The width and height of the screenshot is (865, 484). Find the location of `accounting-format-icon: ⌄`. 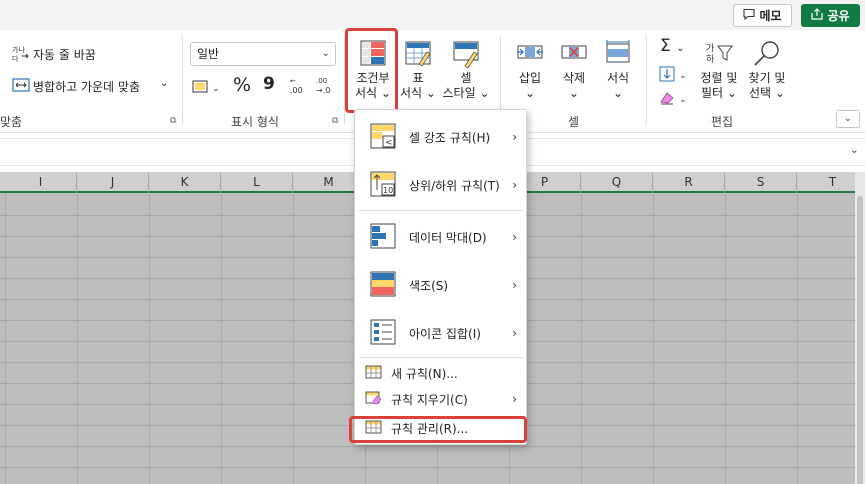

accounting-format-icon: ⌄ is located at coordinates (207, 88).